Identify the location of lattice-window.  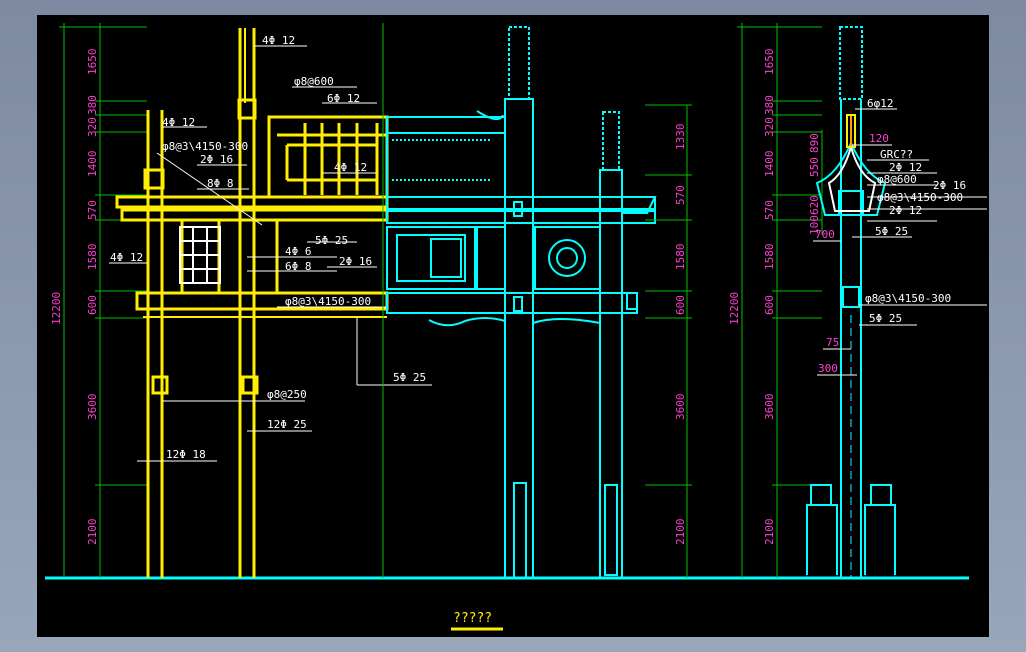
(200, 255).